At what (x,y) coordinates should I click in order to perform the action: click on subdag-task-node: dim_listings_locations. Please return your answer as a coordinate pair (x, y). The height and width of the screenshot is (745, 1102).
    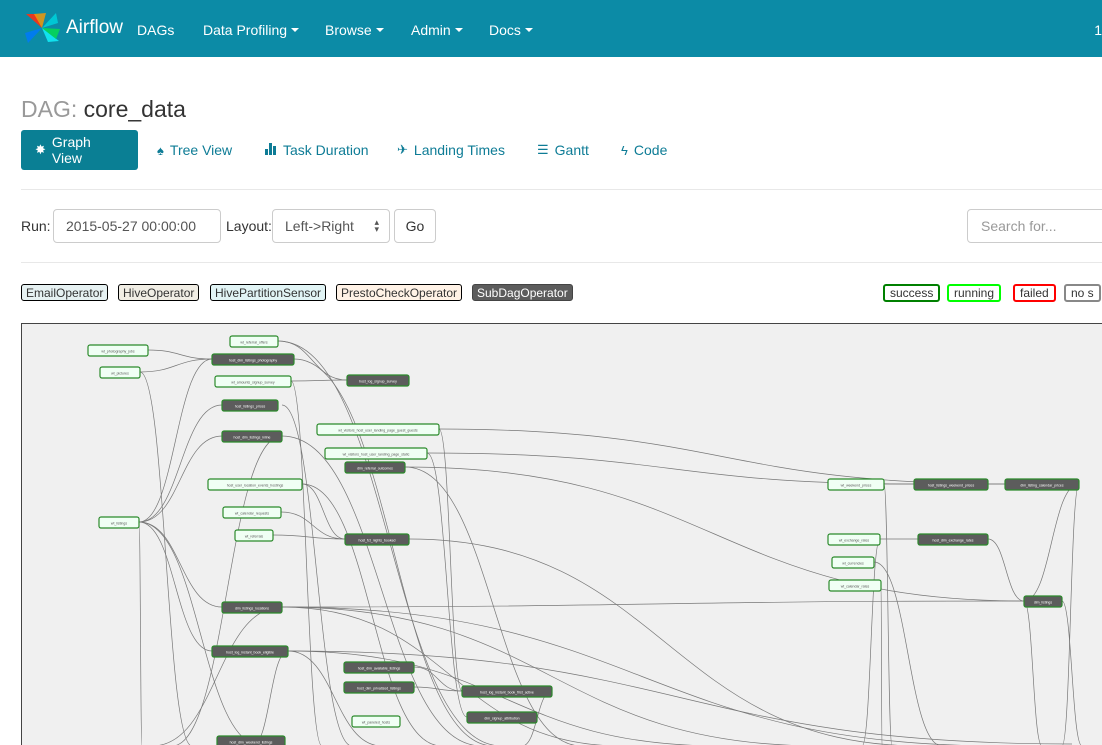
    Looking at the image, I should click on (252, 607).